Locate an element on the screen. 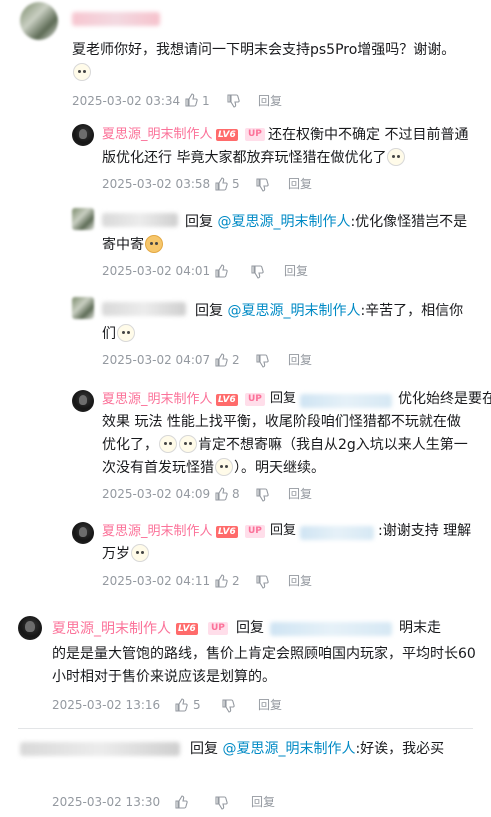 This screenshot has width=491, height=817. comment-time: 2025-03-02 04:07 is located at coordinates (156, 360).